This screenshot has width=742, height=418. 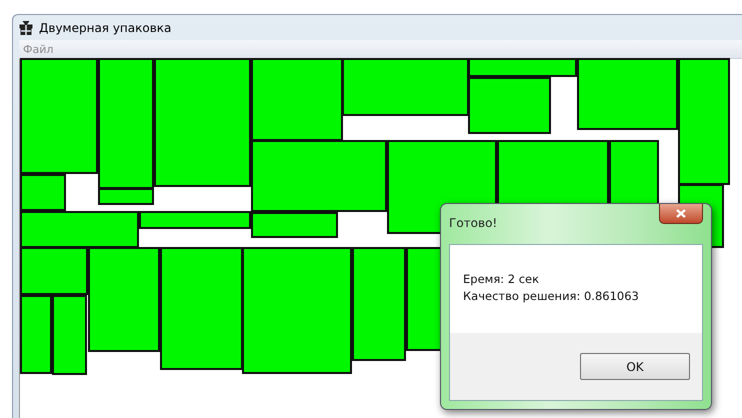 I want to click on close-icon, so click(x=681, y=213).